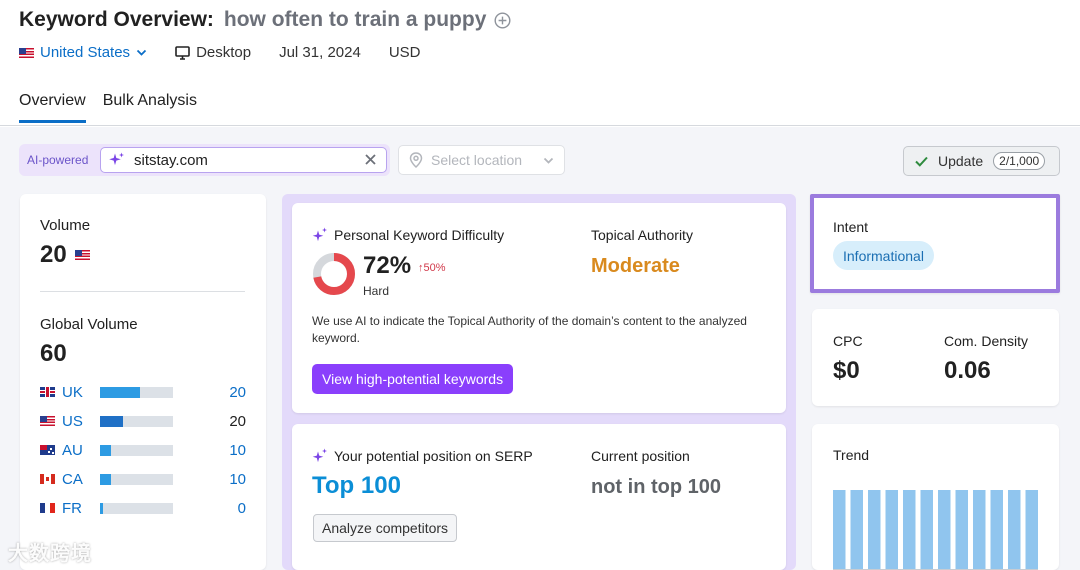 The width and height of the screenshot is (1080, 570). I want to click on intent-card: Intent Informational, so click(935, 243).